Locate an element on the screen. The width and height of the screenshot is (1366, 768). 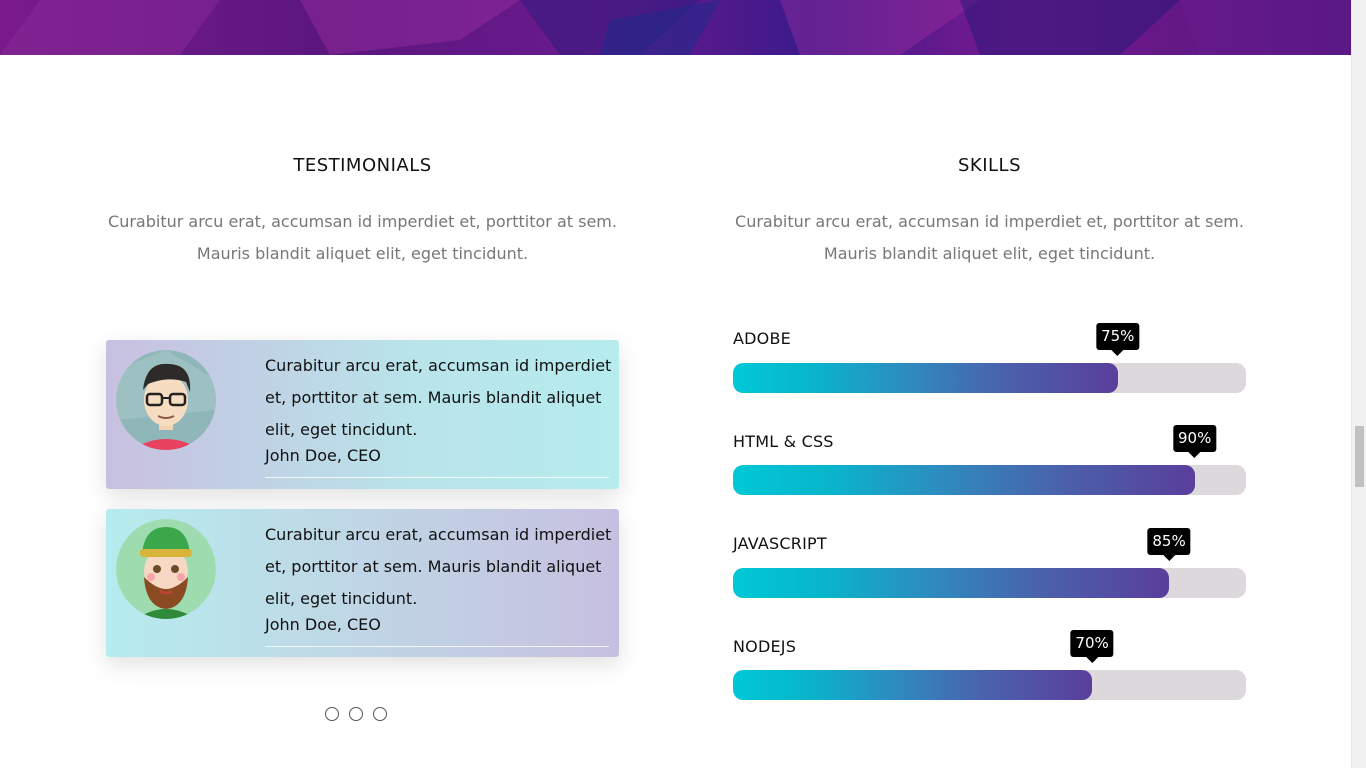
carousel-pagination is located at coordinates (356, 714).